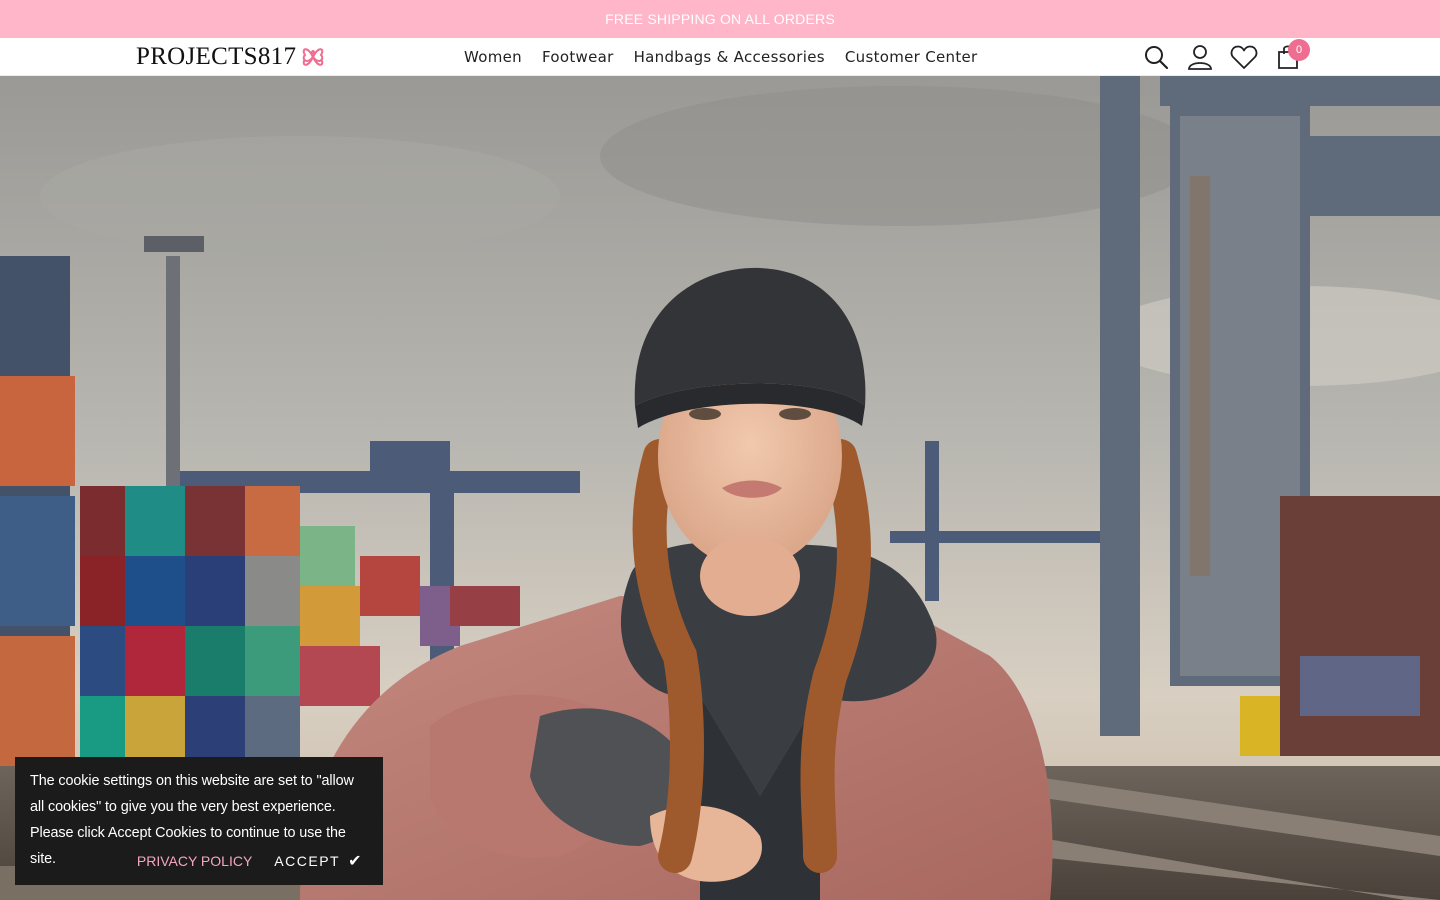 This screenshot has width=1440, height=900. I want to click on announcement-bar: FREE SHIPPING ON ALL ORDERS, so click(720, 19).